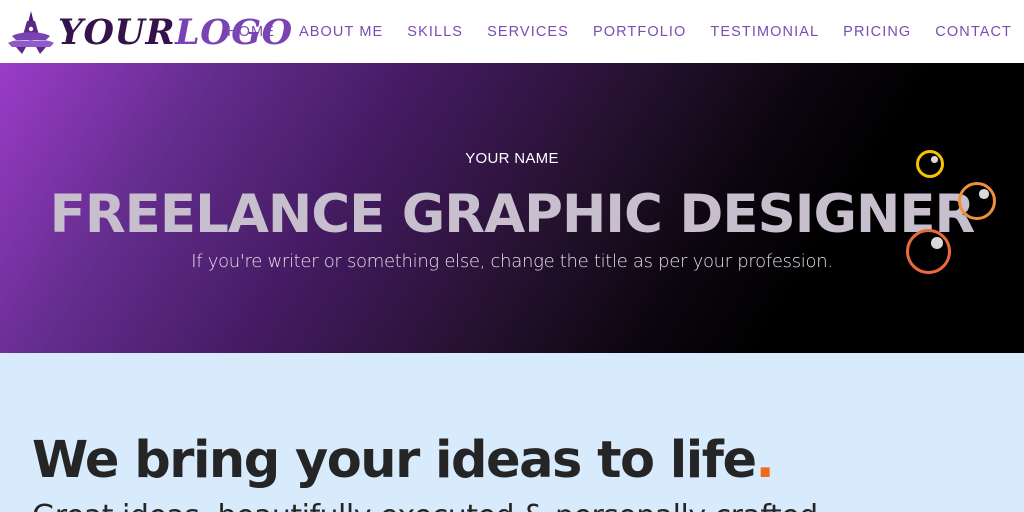 This screenshot has width=1024, height=512. I want to click on intro-headline: We bring your ideas to life., so click(403, 460).